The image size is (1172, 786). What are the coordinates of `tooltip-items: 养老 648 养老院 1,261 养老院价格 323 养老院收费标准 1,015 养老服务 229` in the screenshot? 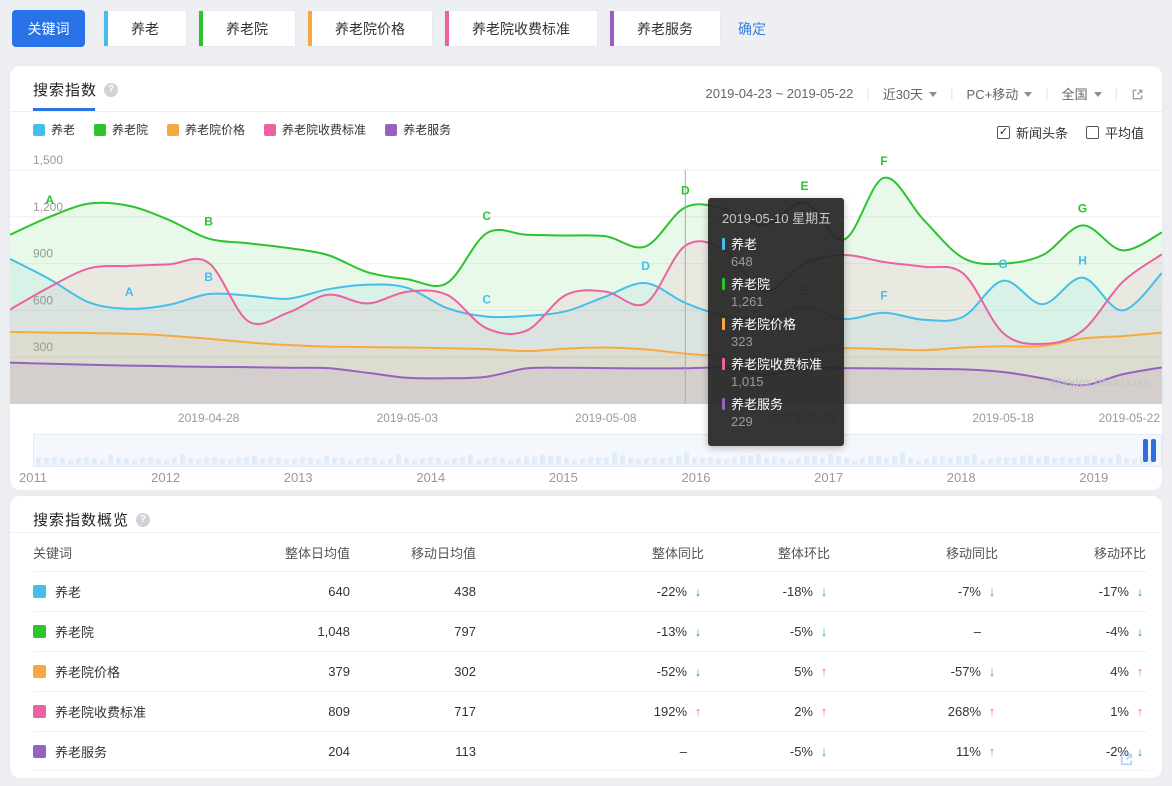 It's located at (776, 331).